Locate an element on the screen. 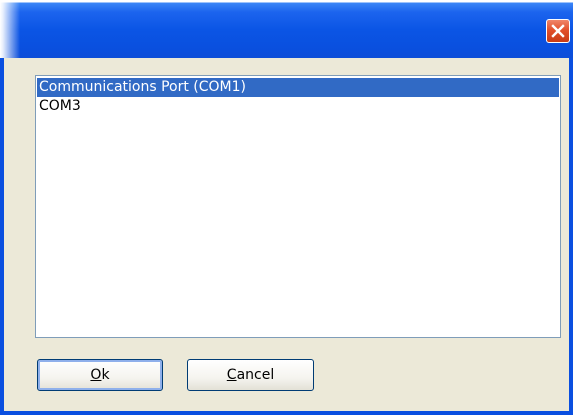 This screenshot has height=415, width=573. close-button is located at coordinates (558, 31).